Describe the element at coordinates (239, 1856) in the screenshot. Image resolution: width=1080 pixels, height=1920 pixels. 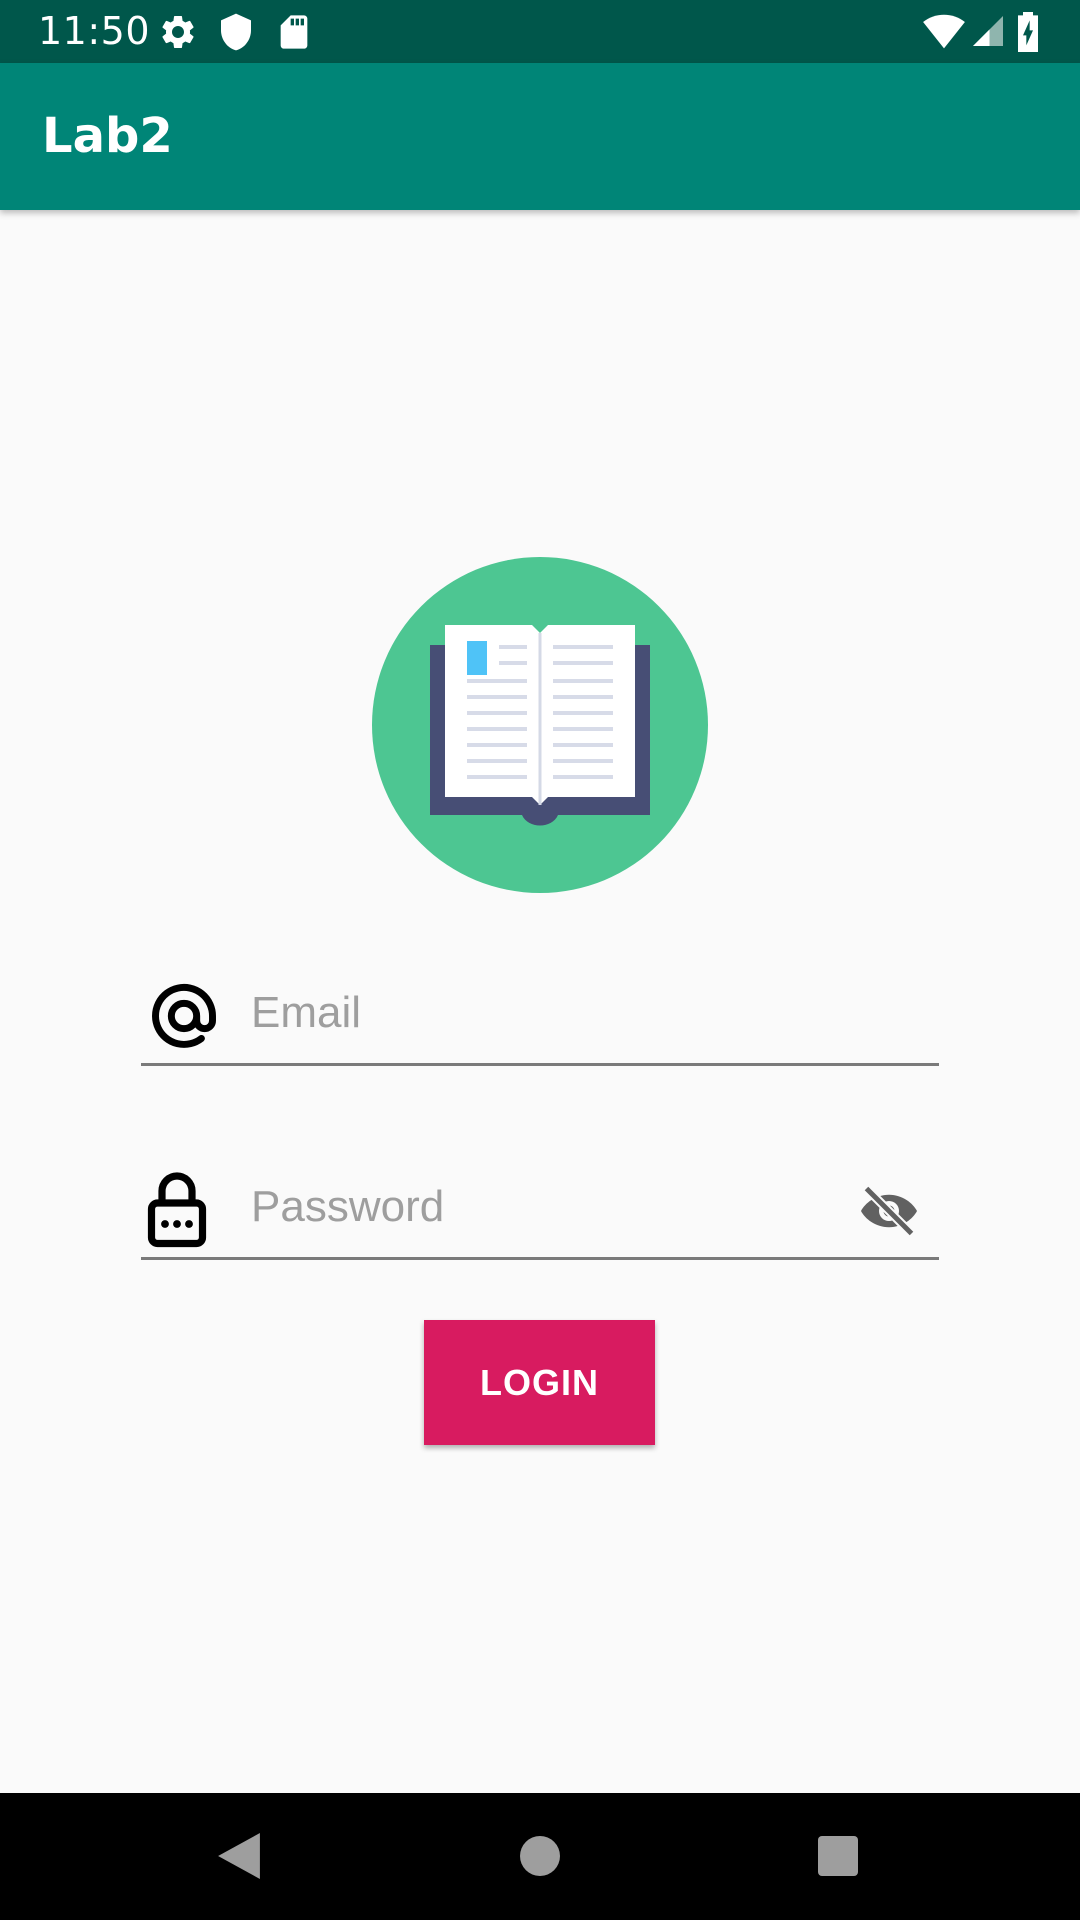
I see `back-icon` at that location.